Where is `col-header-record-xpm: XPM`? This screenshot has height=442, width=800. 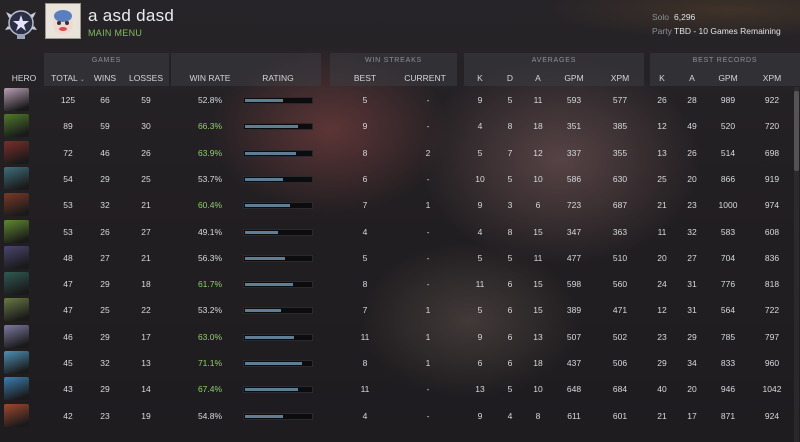 col-header-record-xpm: XPM is located at coordinates (772, 78).